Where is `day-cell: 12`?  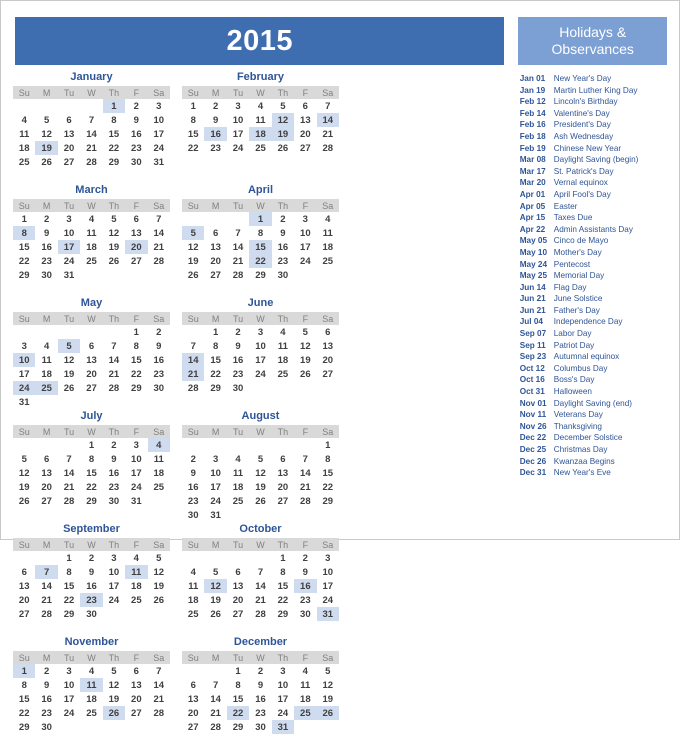
day-cell: 12 is located at coordinates (46, 134).